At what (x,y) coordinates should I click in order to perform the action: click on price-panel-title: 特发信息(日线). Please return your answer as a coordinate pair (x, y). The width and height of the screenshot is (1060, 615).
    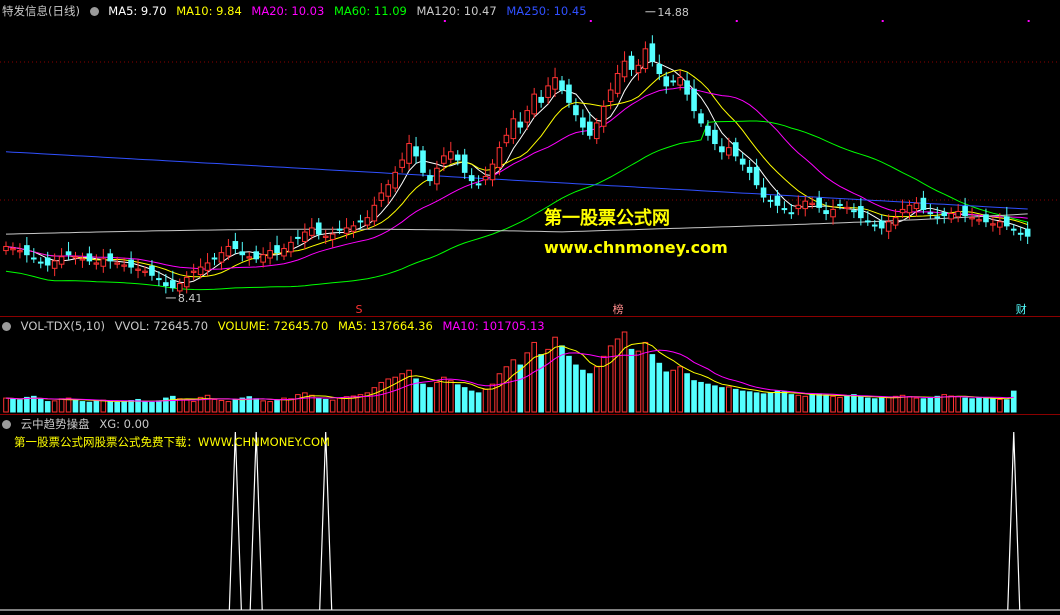
    Looking at the image, I should click on (41, 11).